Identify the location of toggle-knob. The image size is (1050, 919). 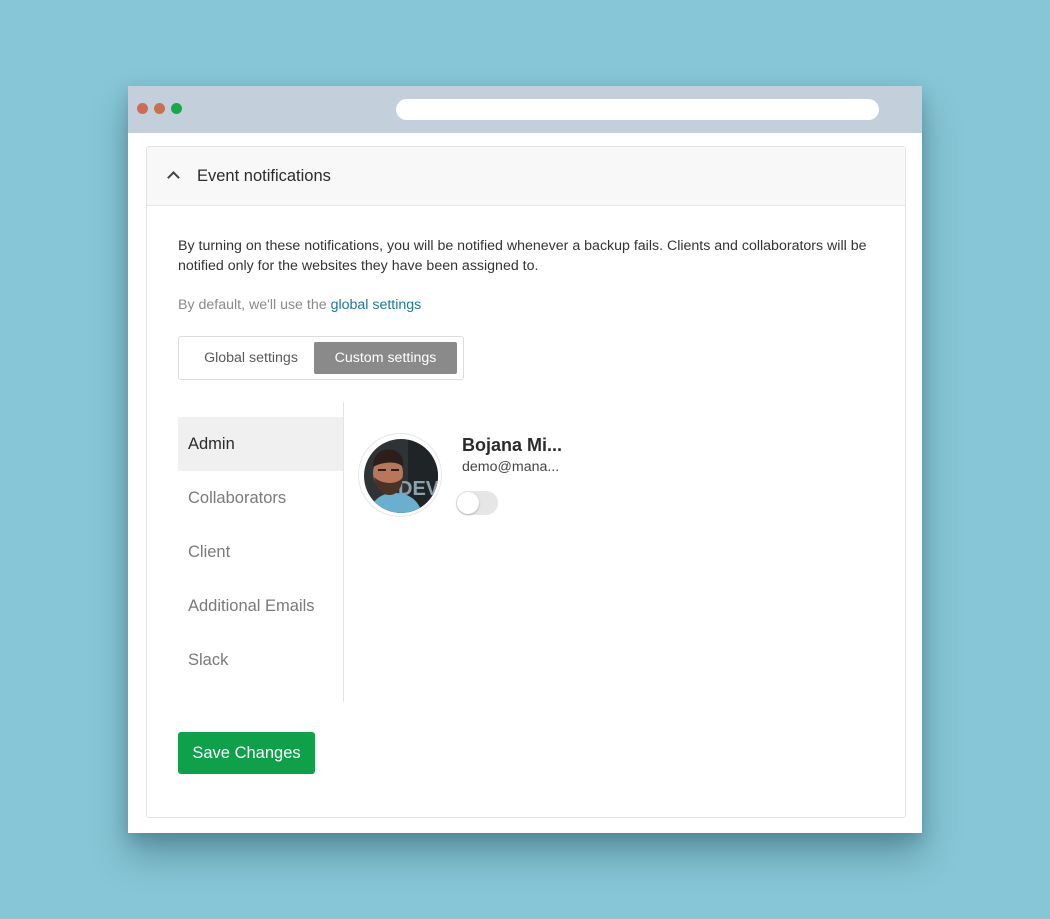
(468, 503).